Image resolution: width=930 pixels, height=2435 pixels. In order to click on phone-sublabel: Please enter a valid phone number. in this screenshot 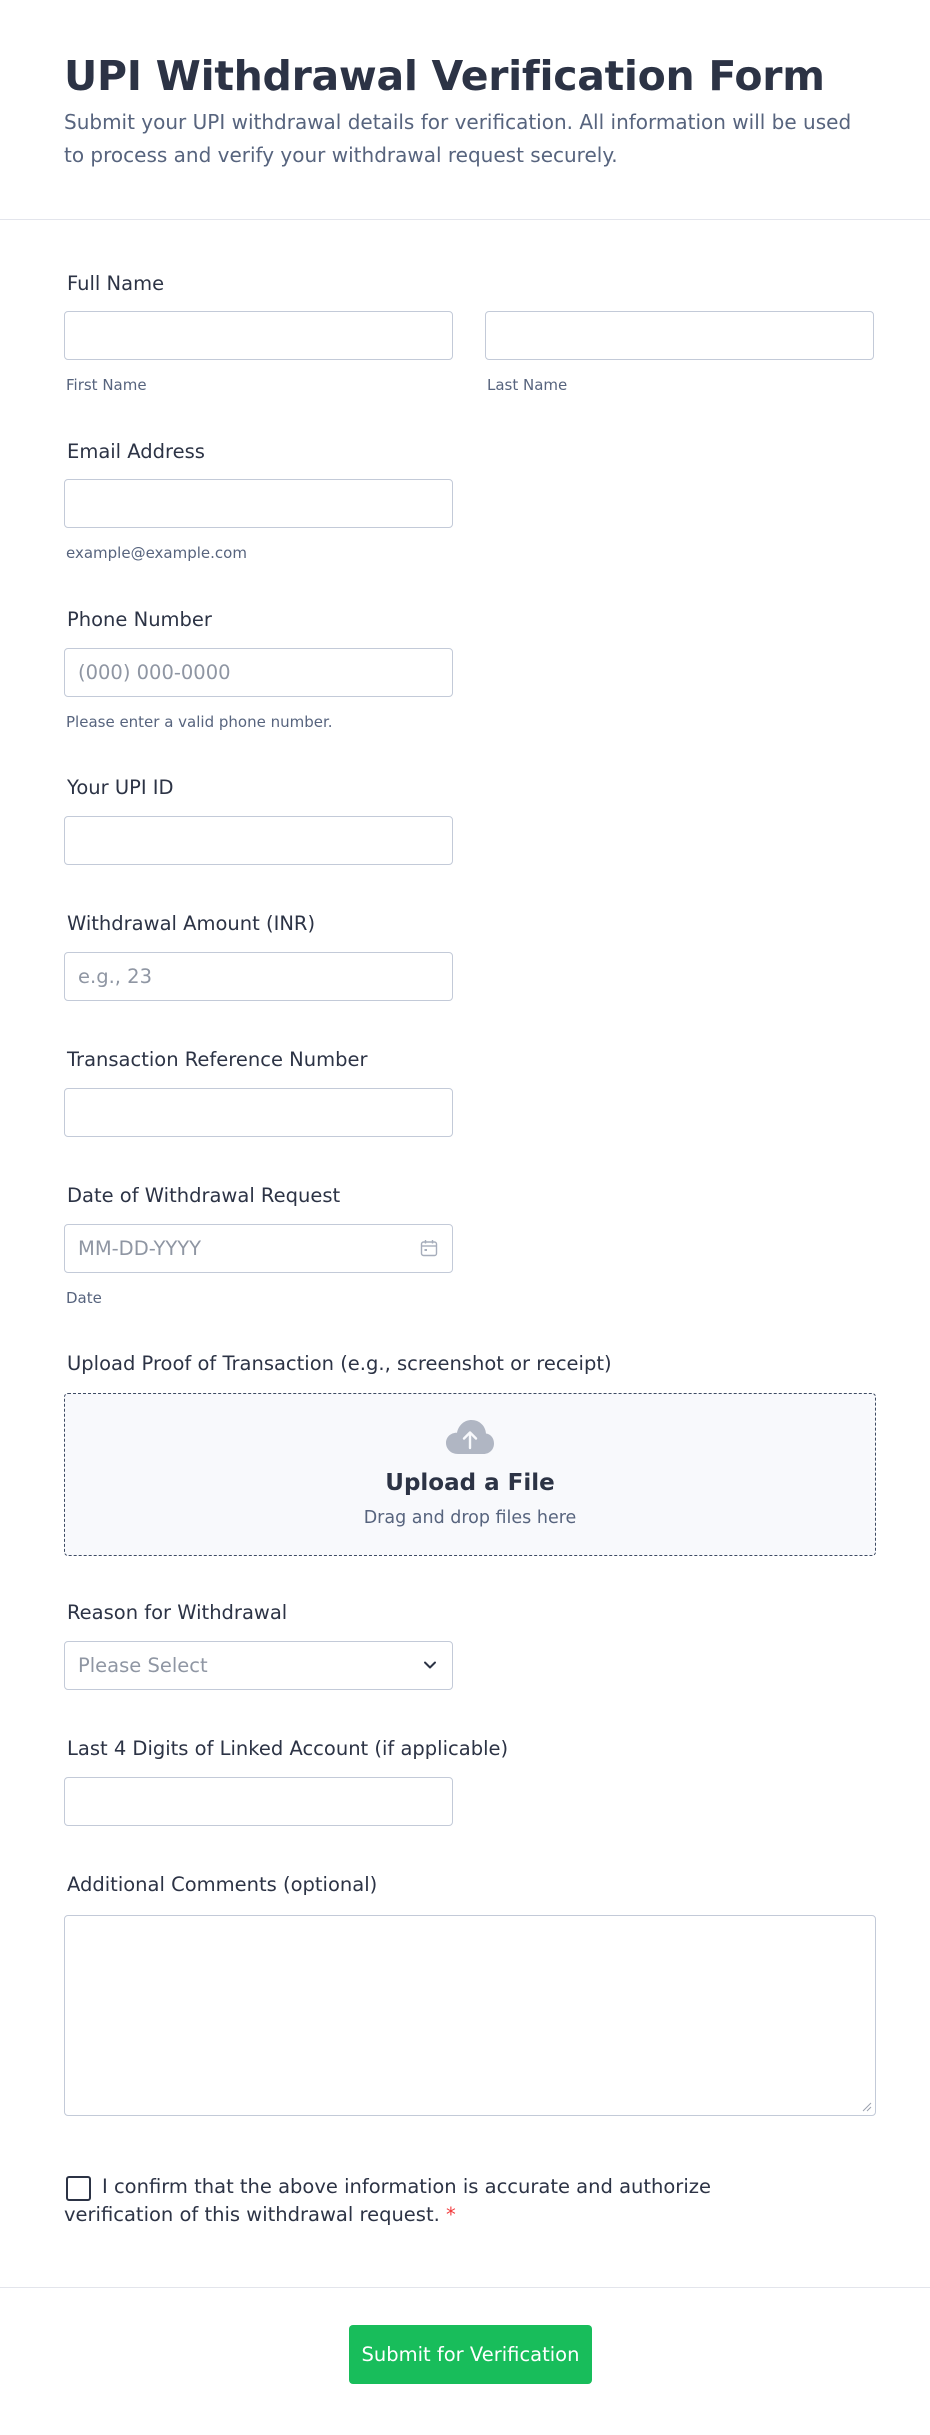, I will do `click(199, 722)`.